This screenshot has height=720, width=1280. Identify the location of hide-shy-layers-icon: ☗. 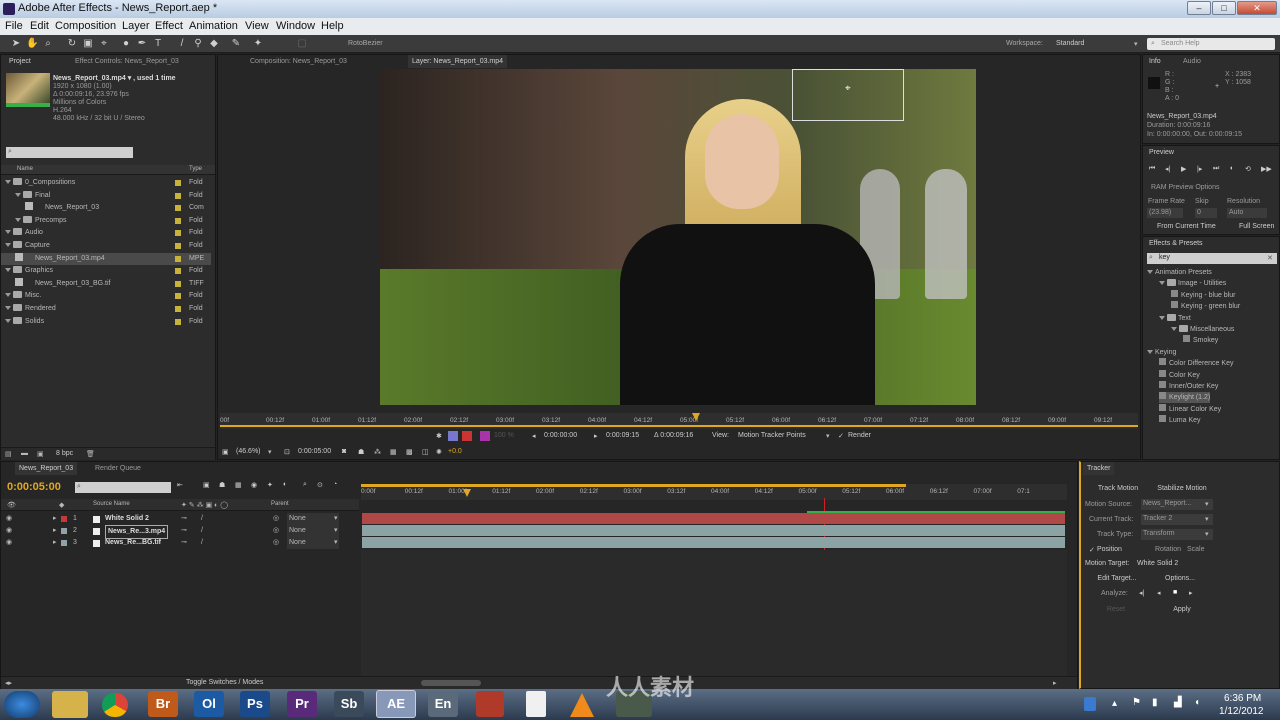
(222, 485).